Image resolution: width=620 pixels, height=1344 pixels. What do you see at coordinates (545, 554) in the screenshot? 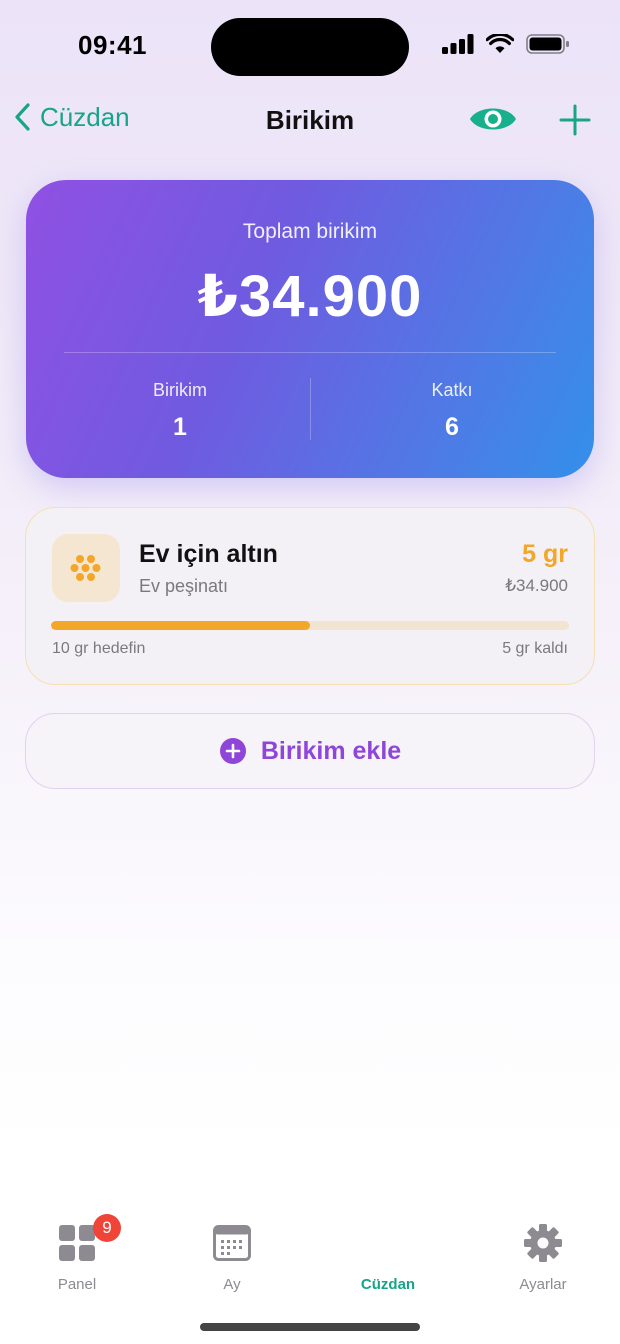
I see `savings-item-amount: 5 gr` at bounding box center [545, 554].